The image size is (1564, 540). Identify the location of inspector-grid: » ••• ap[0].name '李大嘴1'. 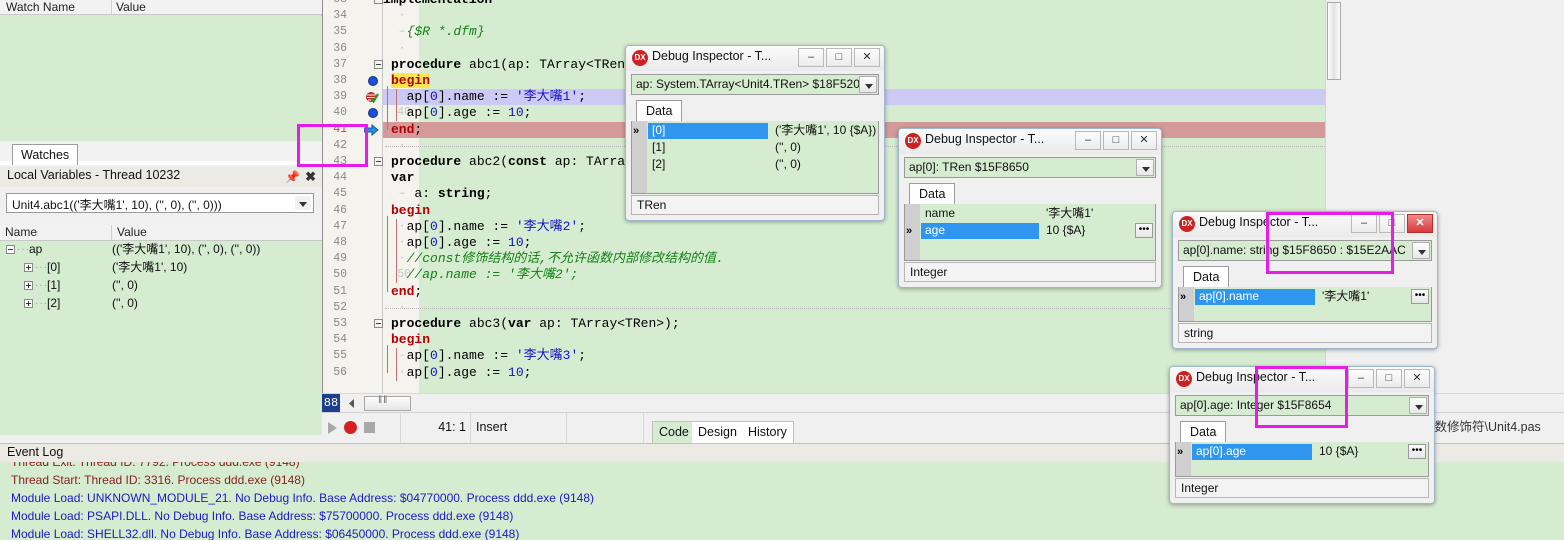
(1305, 304).